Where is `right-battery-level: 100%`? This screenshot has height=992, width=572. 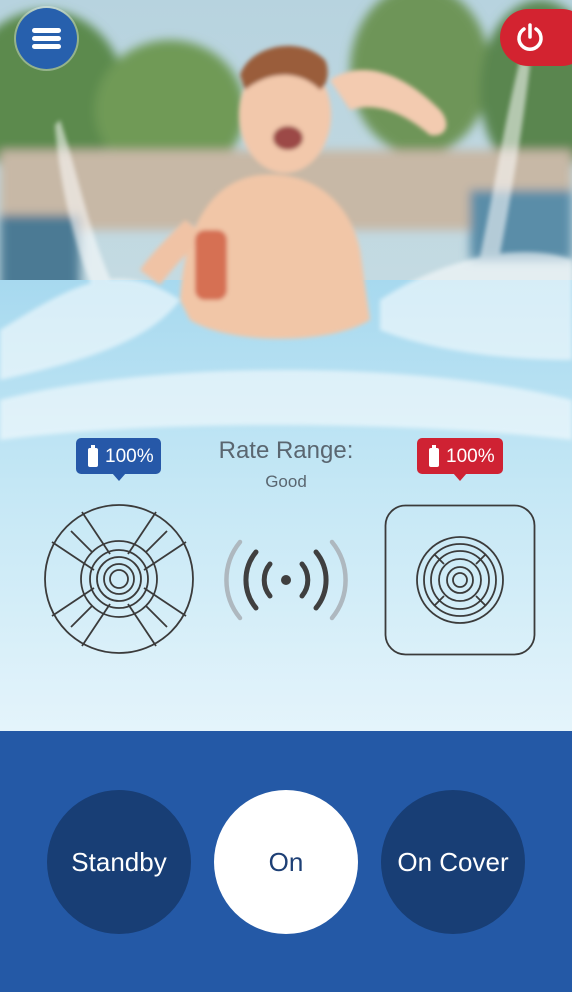 right-battery-level: 100% is located at coordinates (470, 456).